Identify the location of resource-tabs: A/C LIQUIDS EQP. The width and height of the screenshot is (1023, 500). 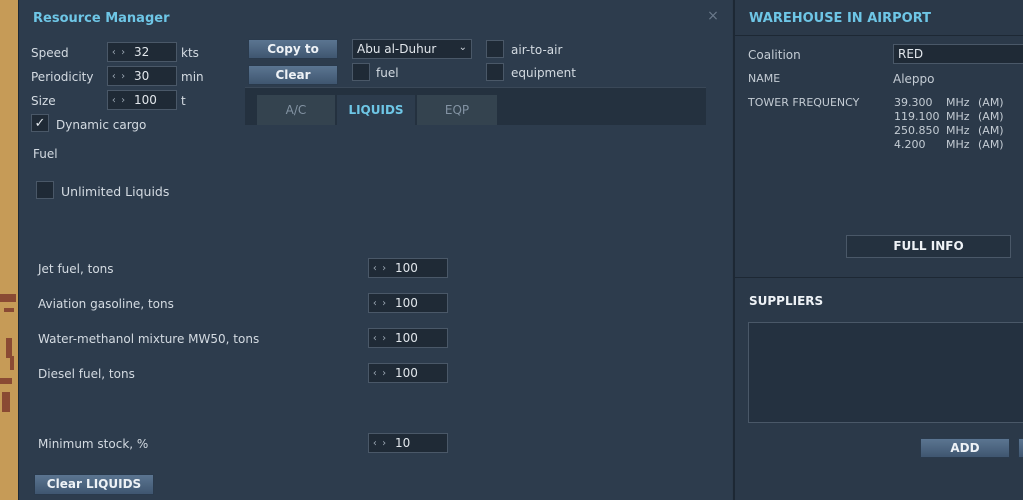
(475, 106).